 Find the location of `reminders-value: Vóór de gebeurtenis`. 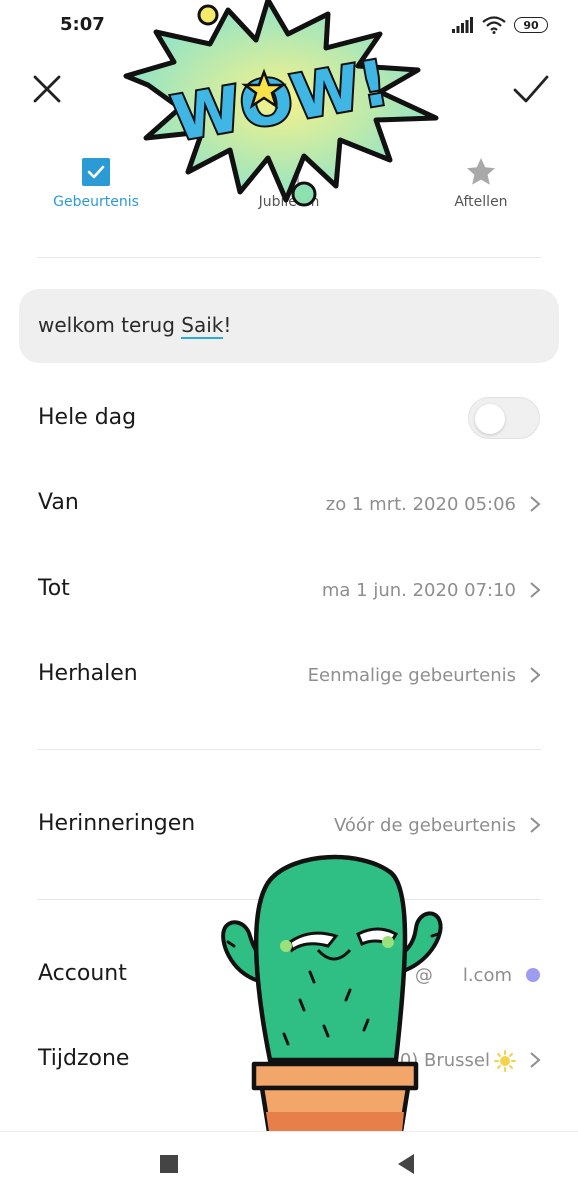

reminders-value: Vóór de gebeurtenis is located at coordinates (424, 825).